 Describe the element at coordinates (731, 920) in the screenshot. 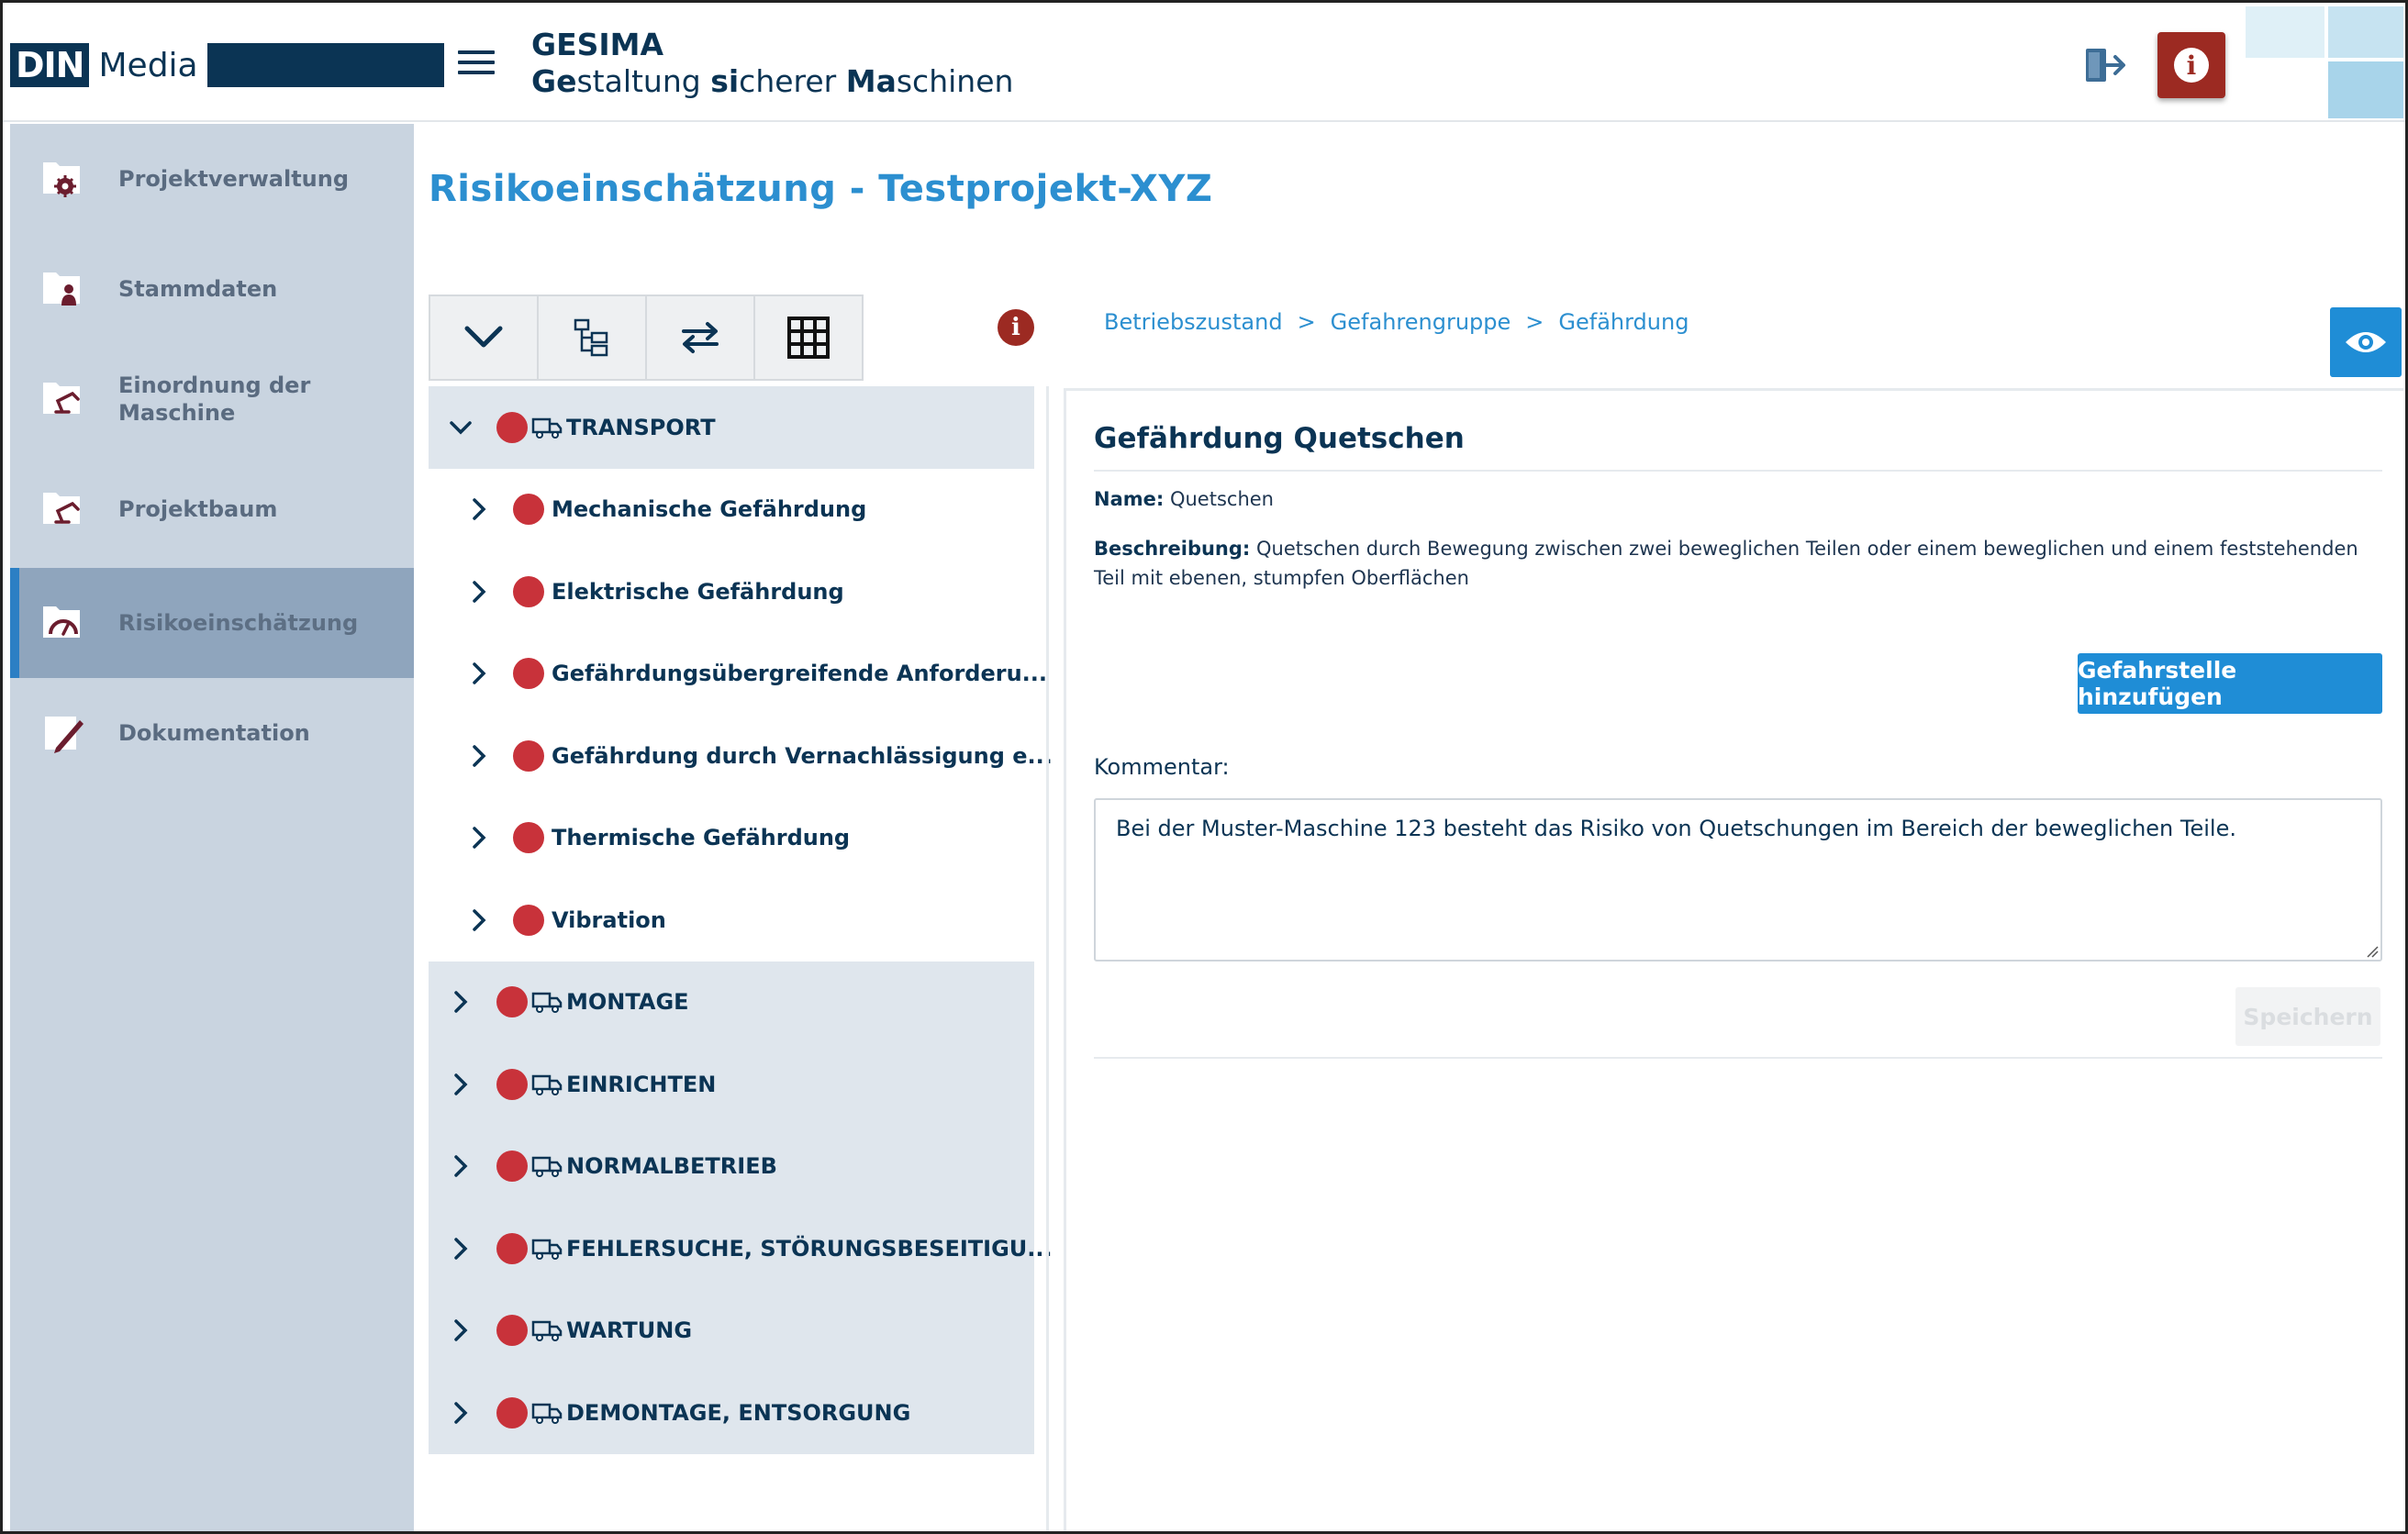

I see `tree-child-vibration: Vibration` at that location.